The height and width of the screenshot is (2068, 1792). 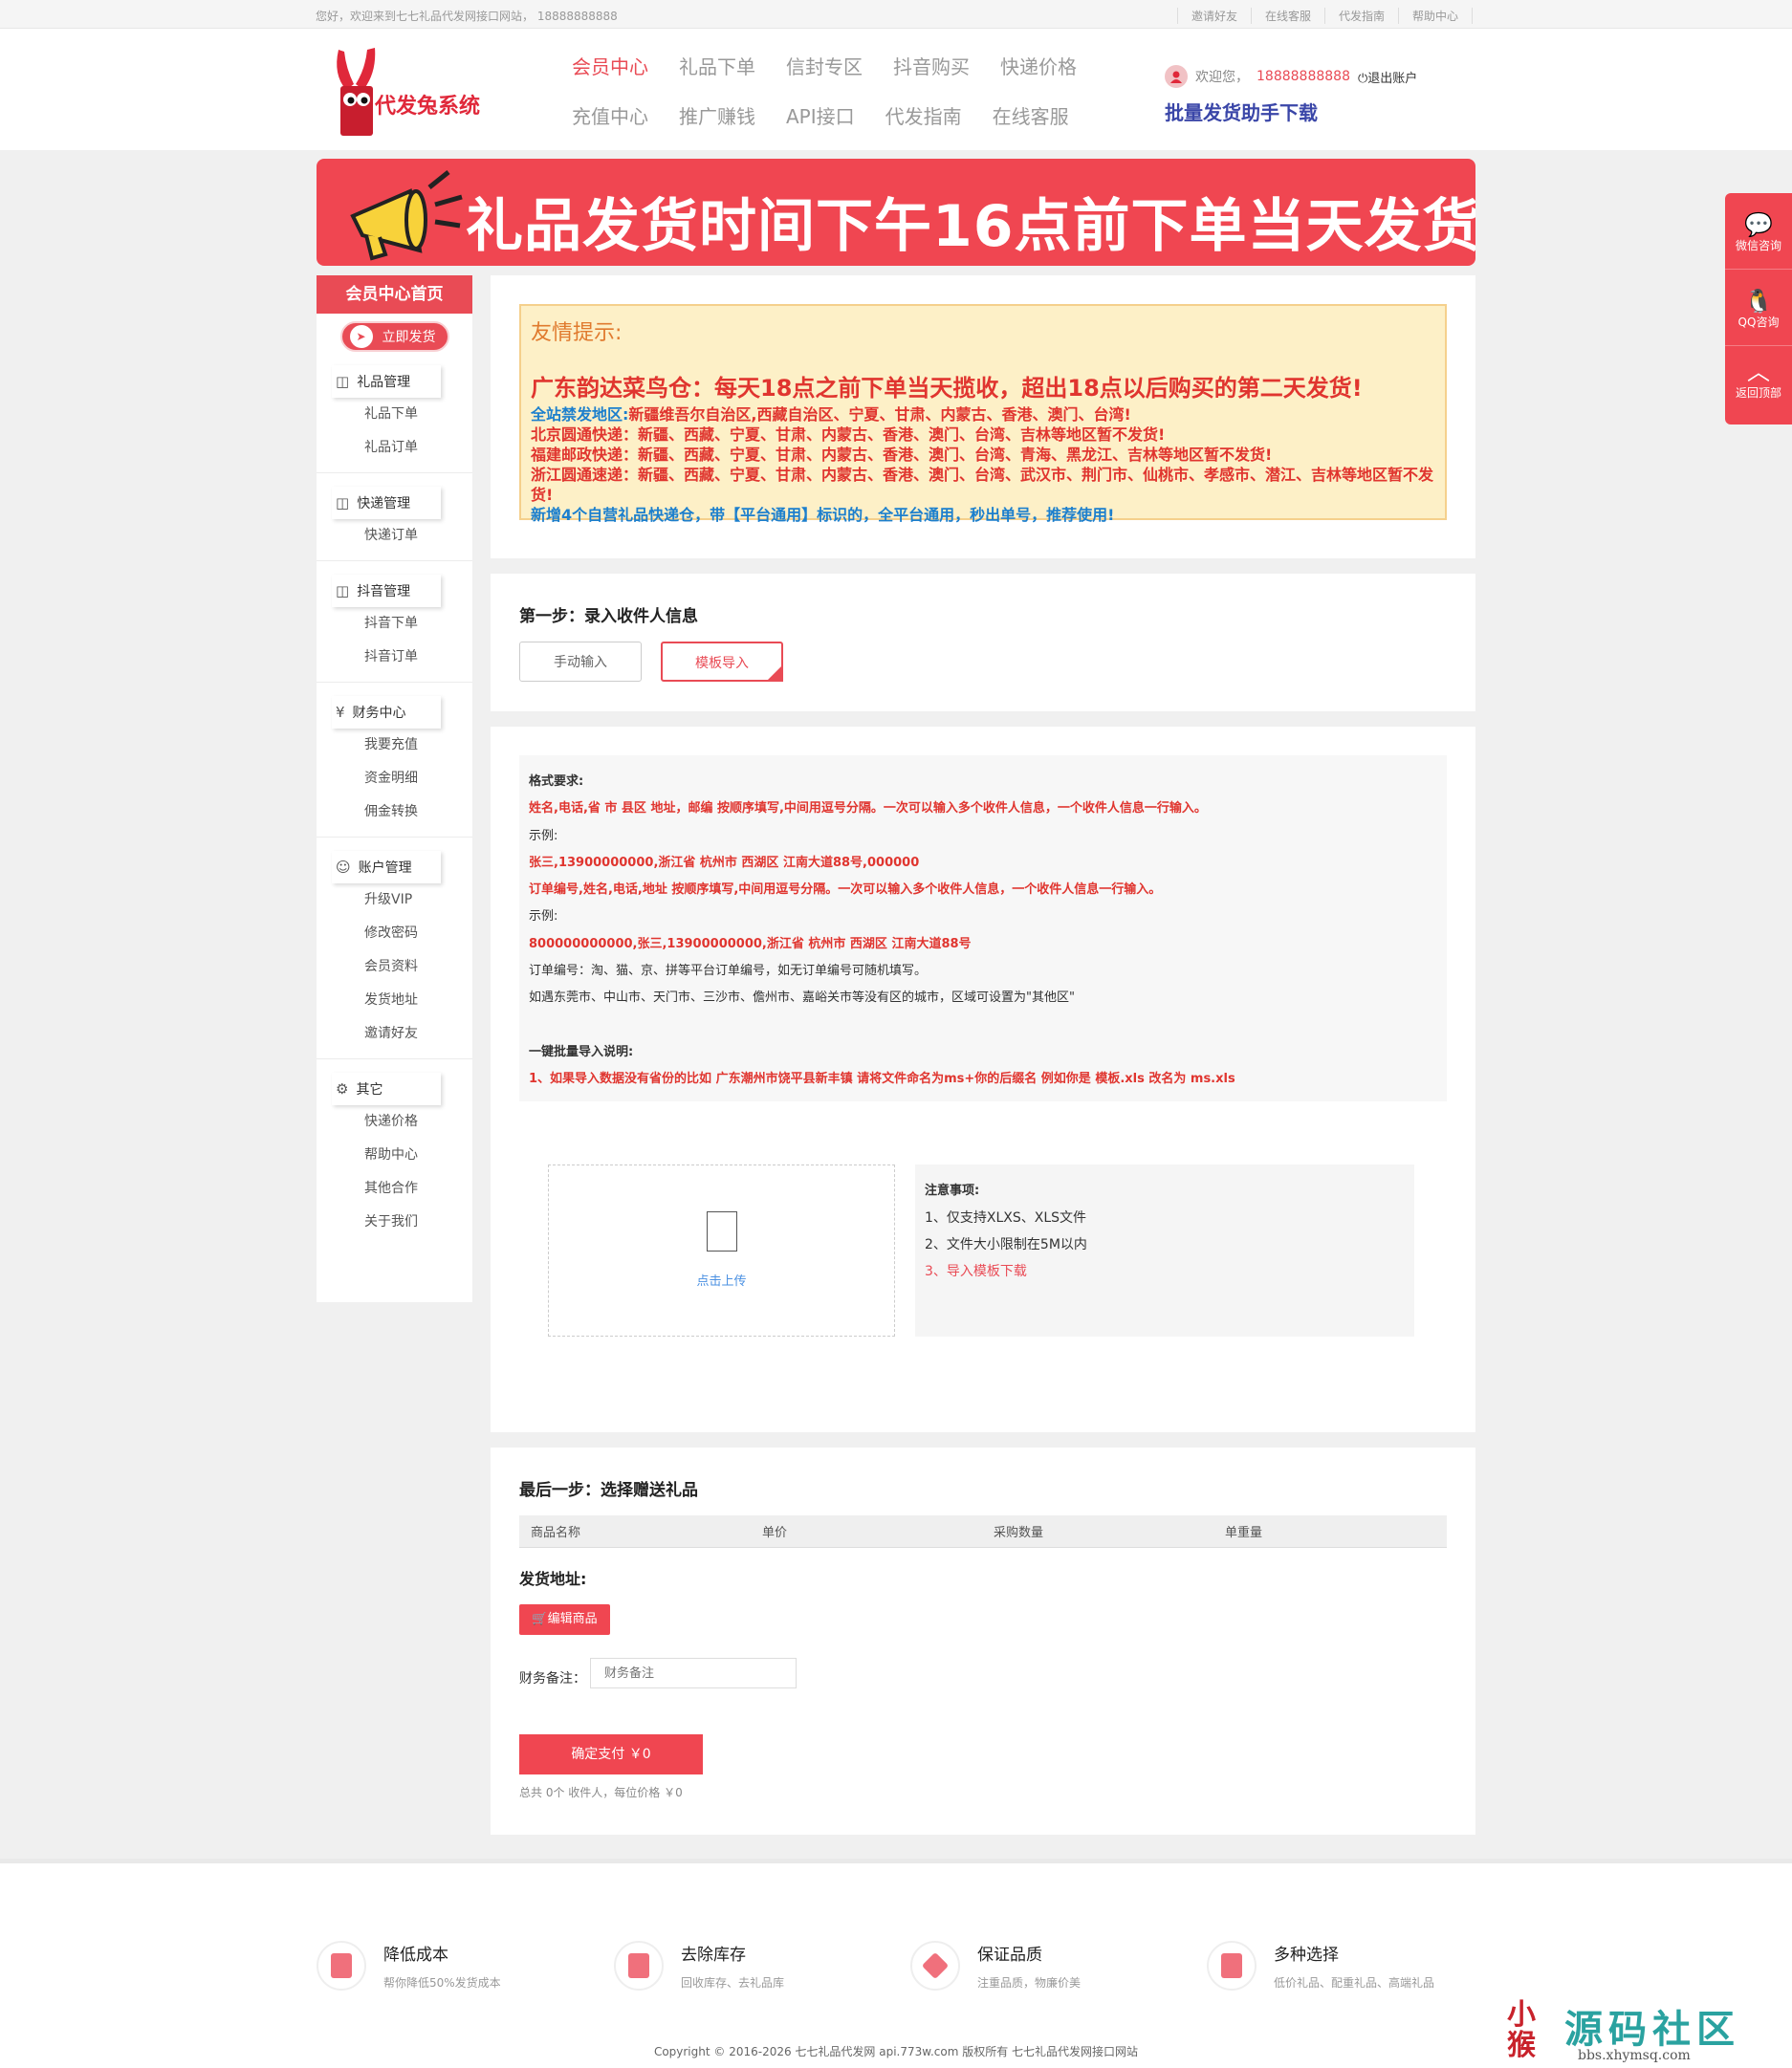 I want to click on feature-choice: 多种选择 低价礼品、配重礼品、高端礼品, so click(x=1320, y=1966).